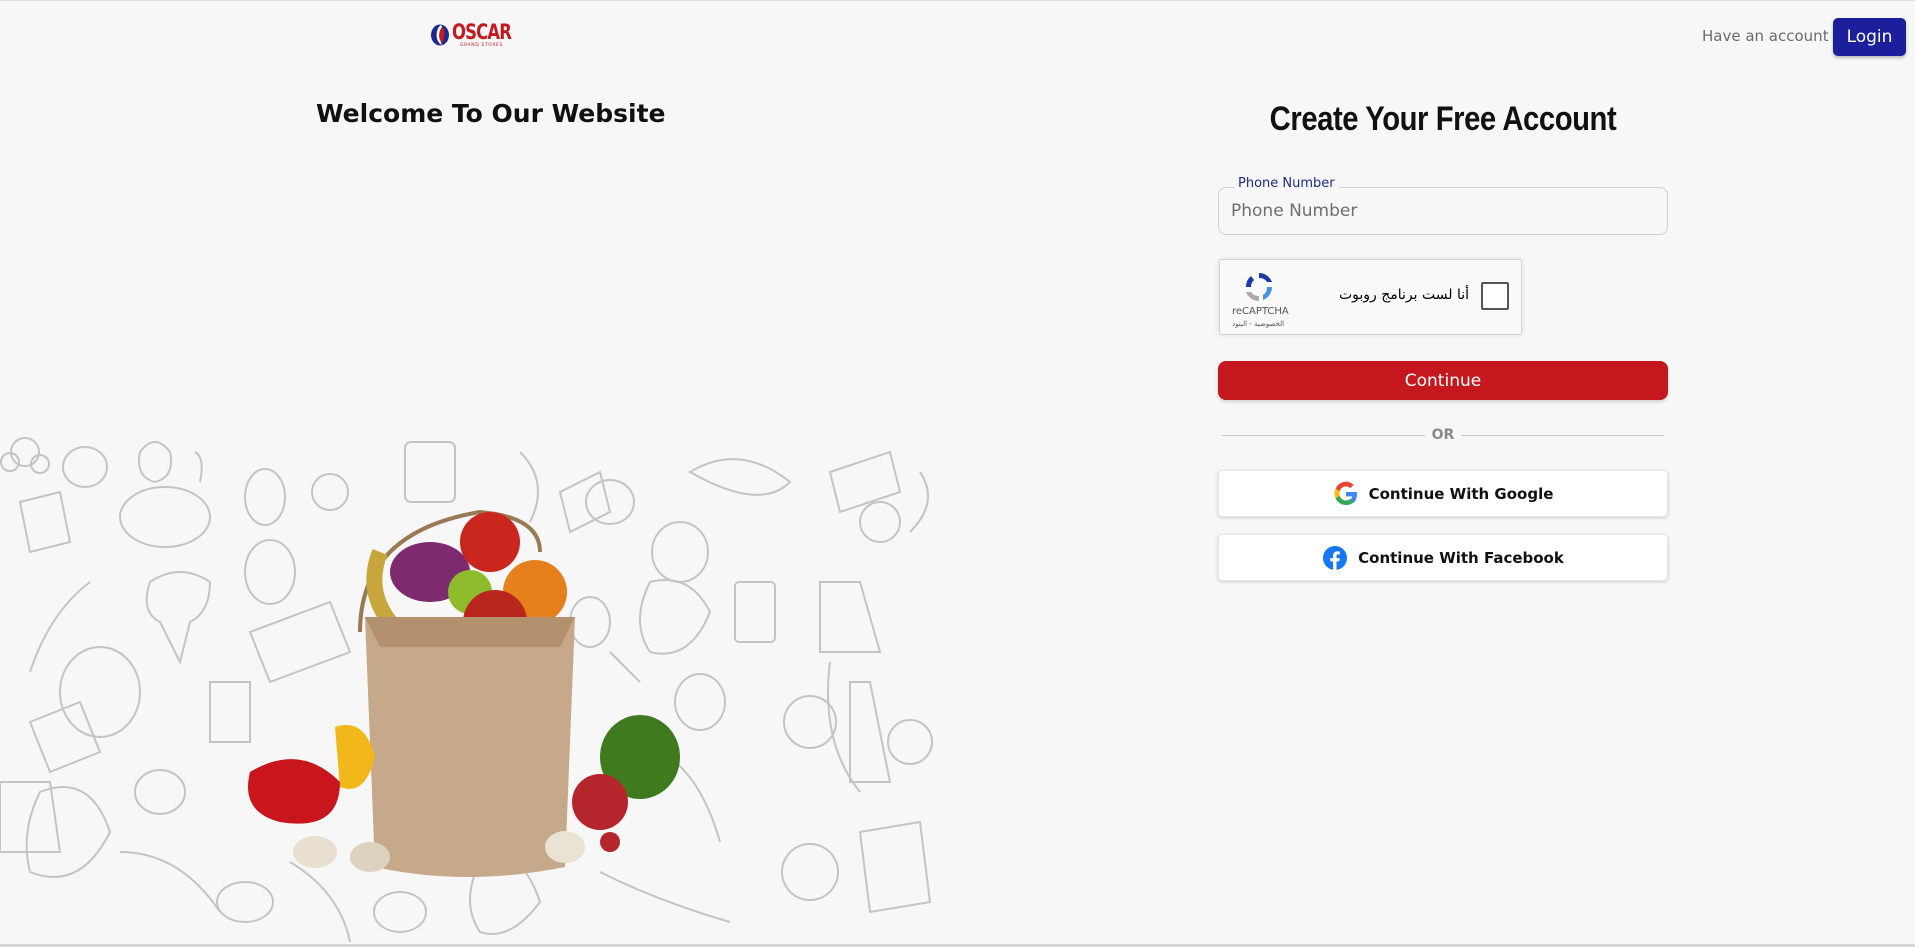 This screenshot has width=1915, height=947. I want to click on continue-button: Continue, so click(1443, 380).